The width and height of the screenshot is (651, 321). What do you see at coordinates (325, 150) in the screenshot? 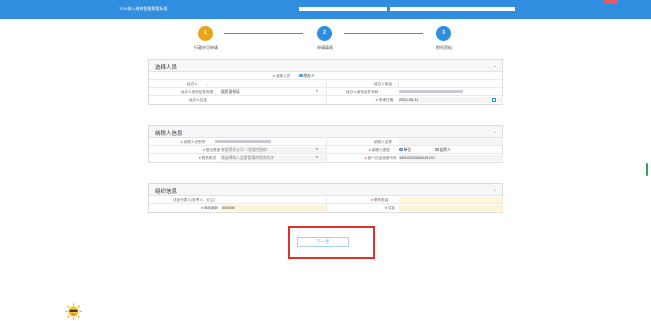
I see `reg-type-row: ♦ 登记类型 有限责任公司（非国控国有） ▾ ♦ 纳税人类型 单位 自然人` at bounding box center [325, 150].